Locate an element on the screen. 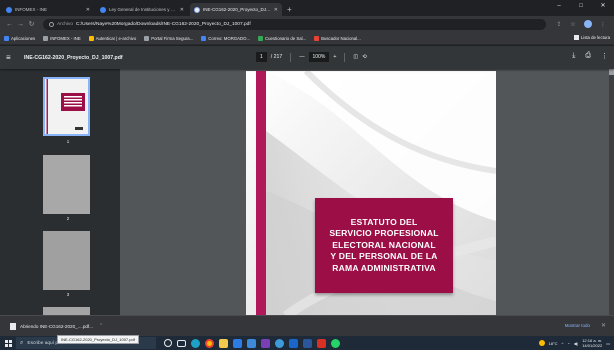  bookmark-label: INFOMEX - INE is located at coordinates (65, 38).